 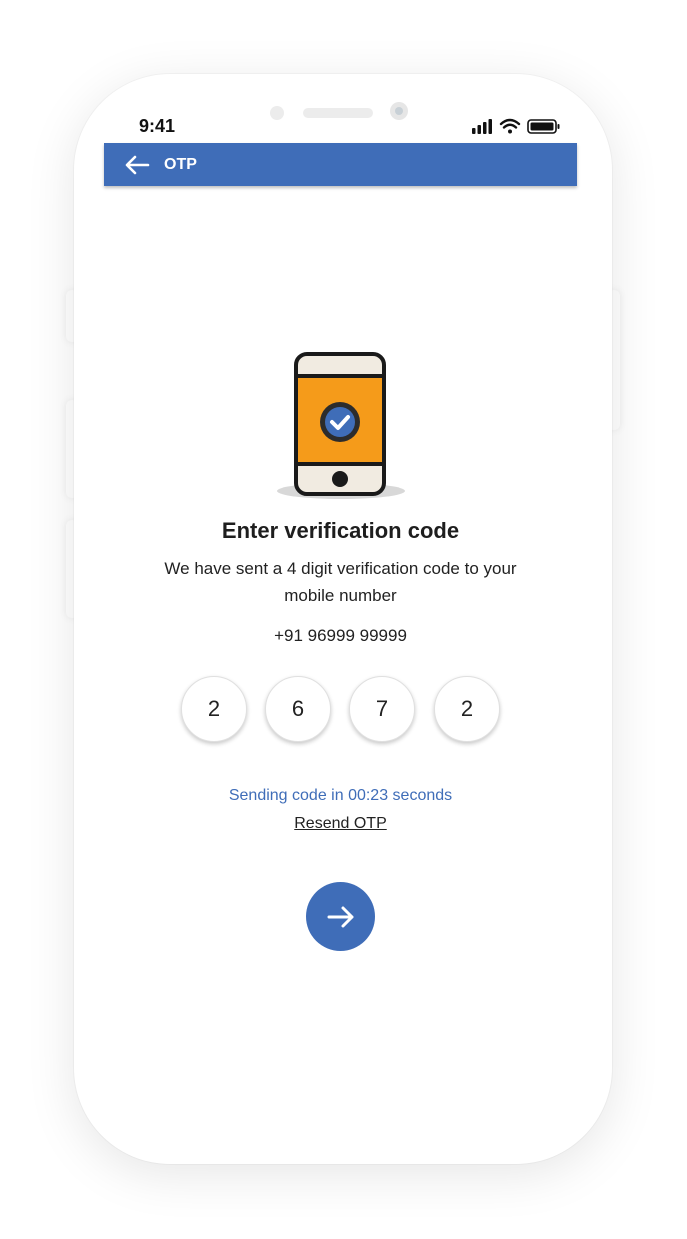 I want to click on arrow-right-icon, so click(x=340, y=916).